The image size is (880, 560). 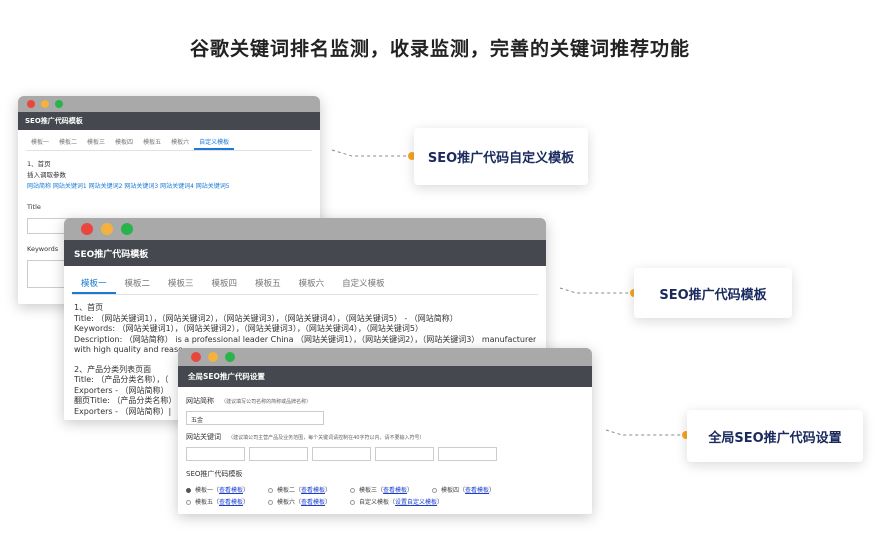 I want to click on template-option-6: 模板六（查看模板）, so click(x=309, y=501).